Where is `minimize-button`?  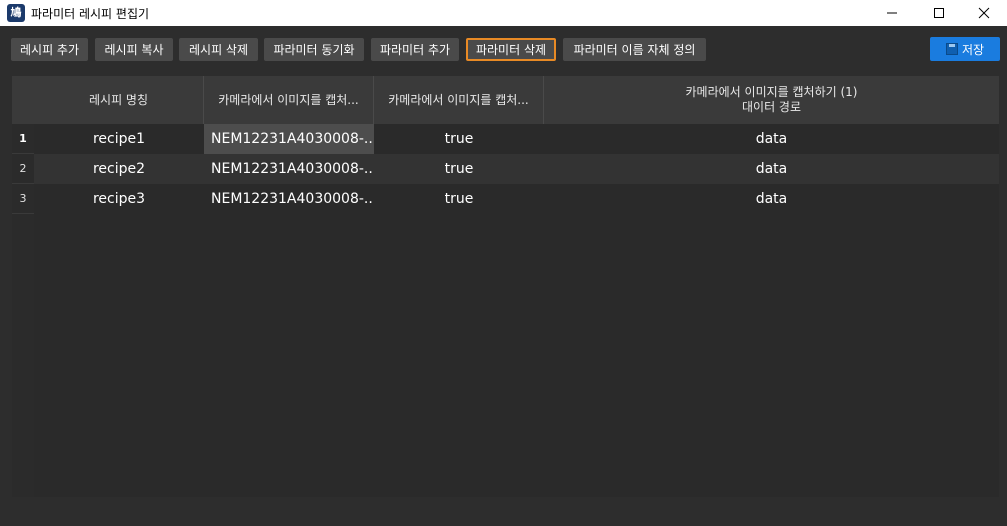
minimize-button is located at coordinates (892, 13).